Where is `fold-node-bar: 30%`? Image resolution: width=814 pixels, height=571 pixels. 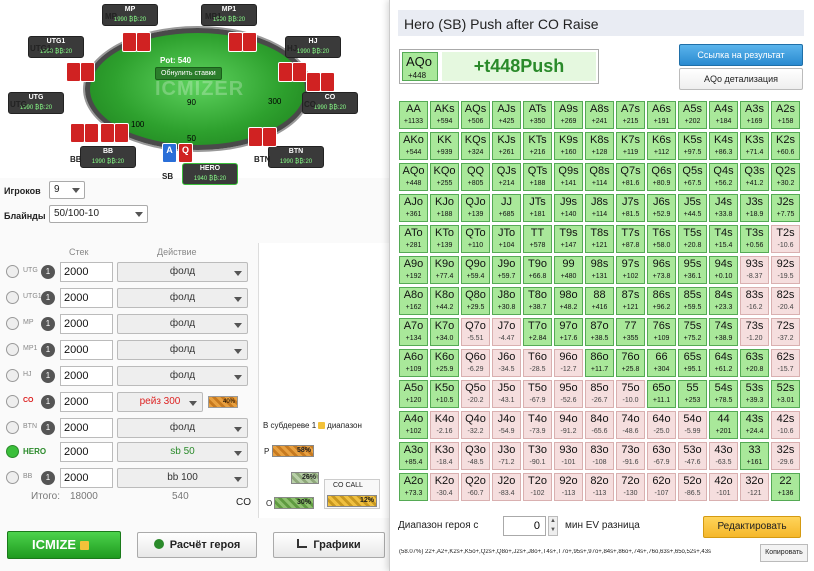 fold-node-bar: 30% is located at coordinates (294, 503).